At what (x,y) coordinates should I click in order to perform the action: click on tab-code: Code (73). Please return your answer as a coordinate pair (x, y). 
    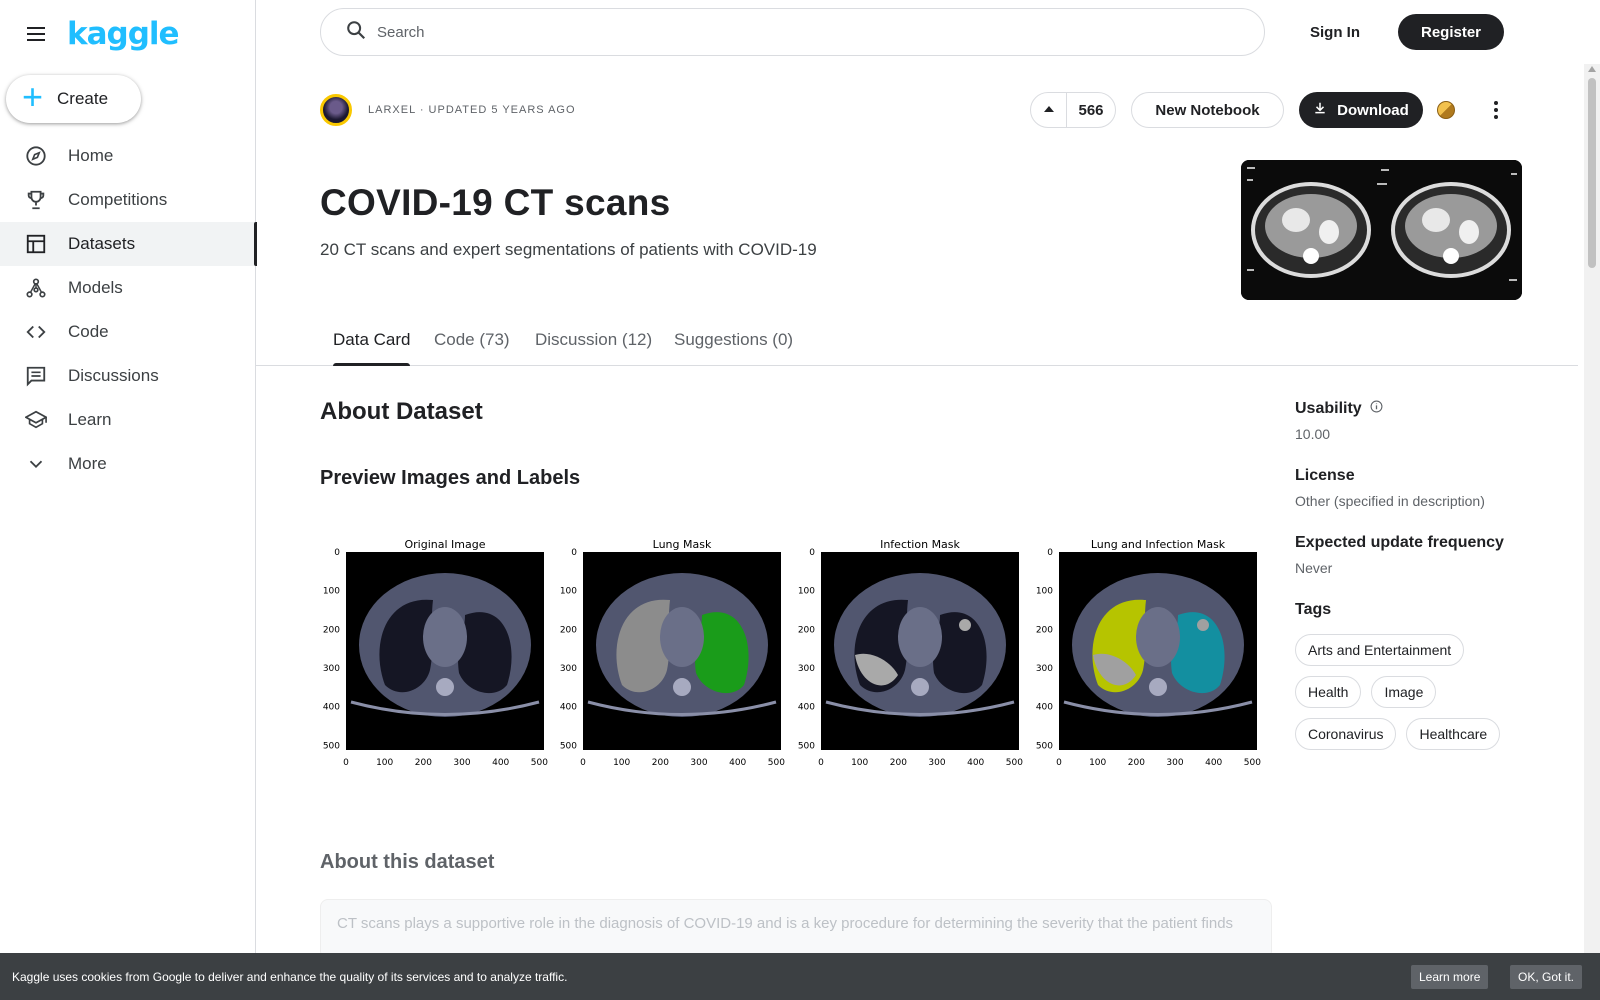
    Looking at the image, I should click on (472, 340).